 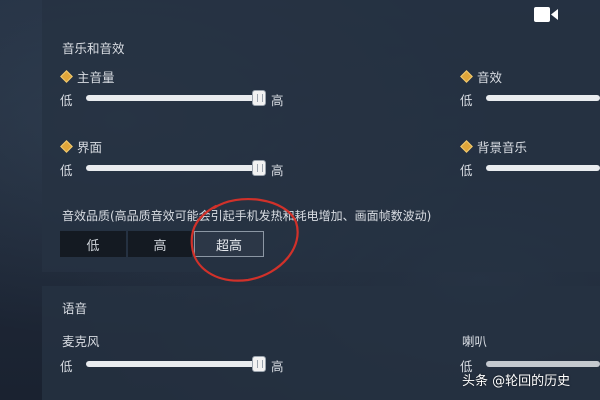 What do you see at coordinates (175, 168) in the screenshot?
I see `ui-sound-slider-track` at bounding box center [175, 168].